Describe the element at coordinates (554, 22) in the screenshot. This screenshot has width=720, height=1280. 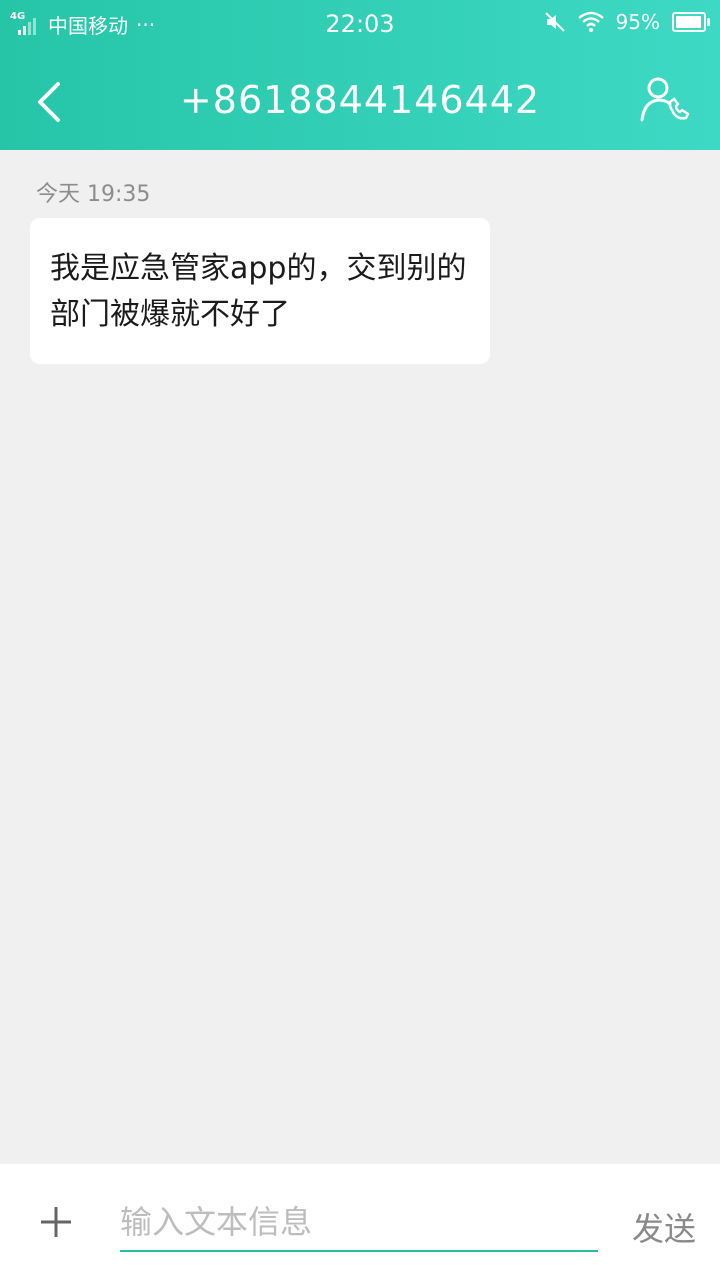
I see `mute-icon` at that location.